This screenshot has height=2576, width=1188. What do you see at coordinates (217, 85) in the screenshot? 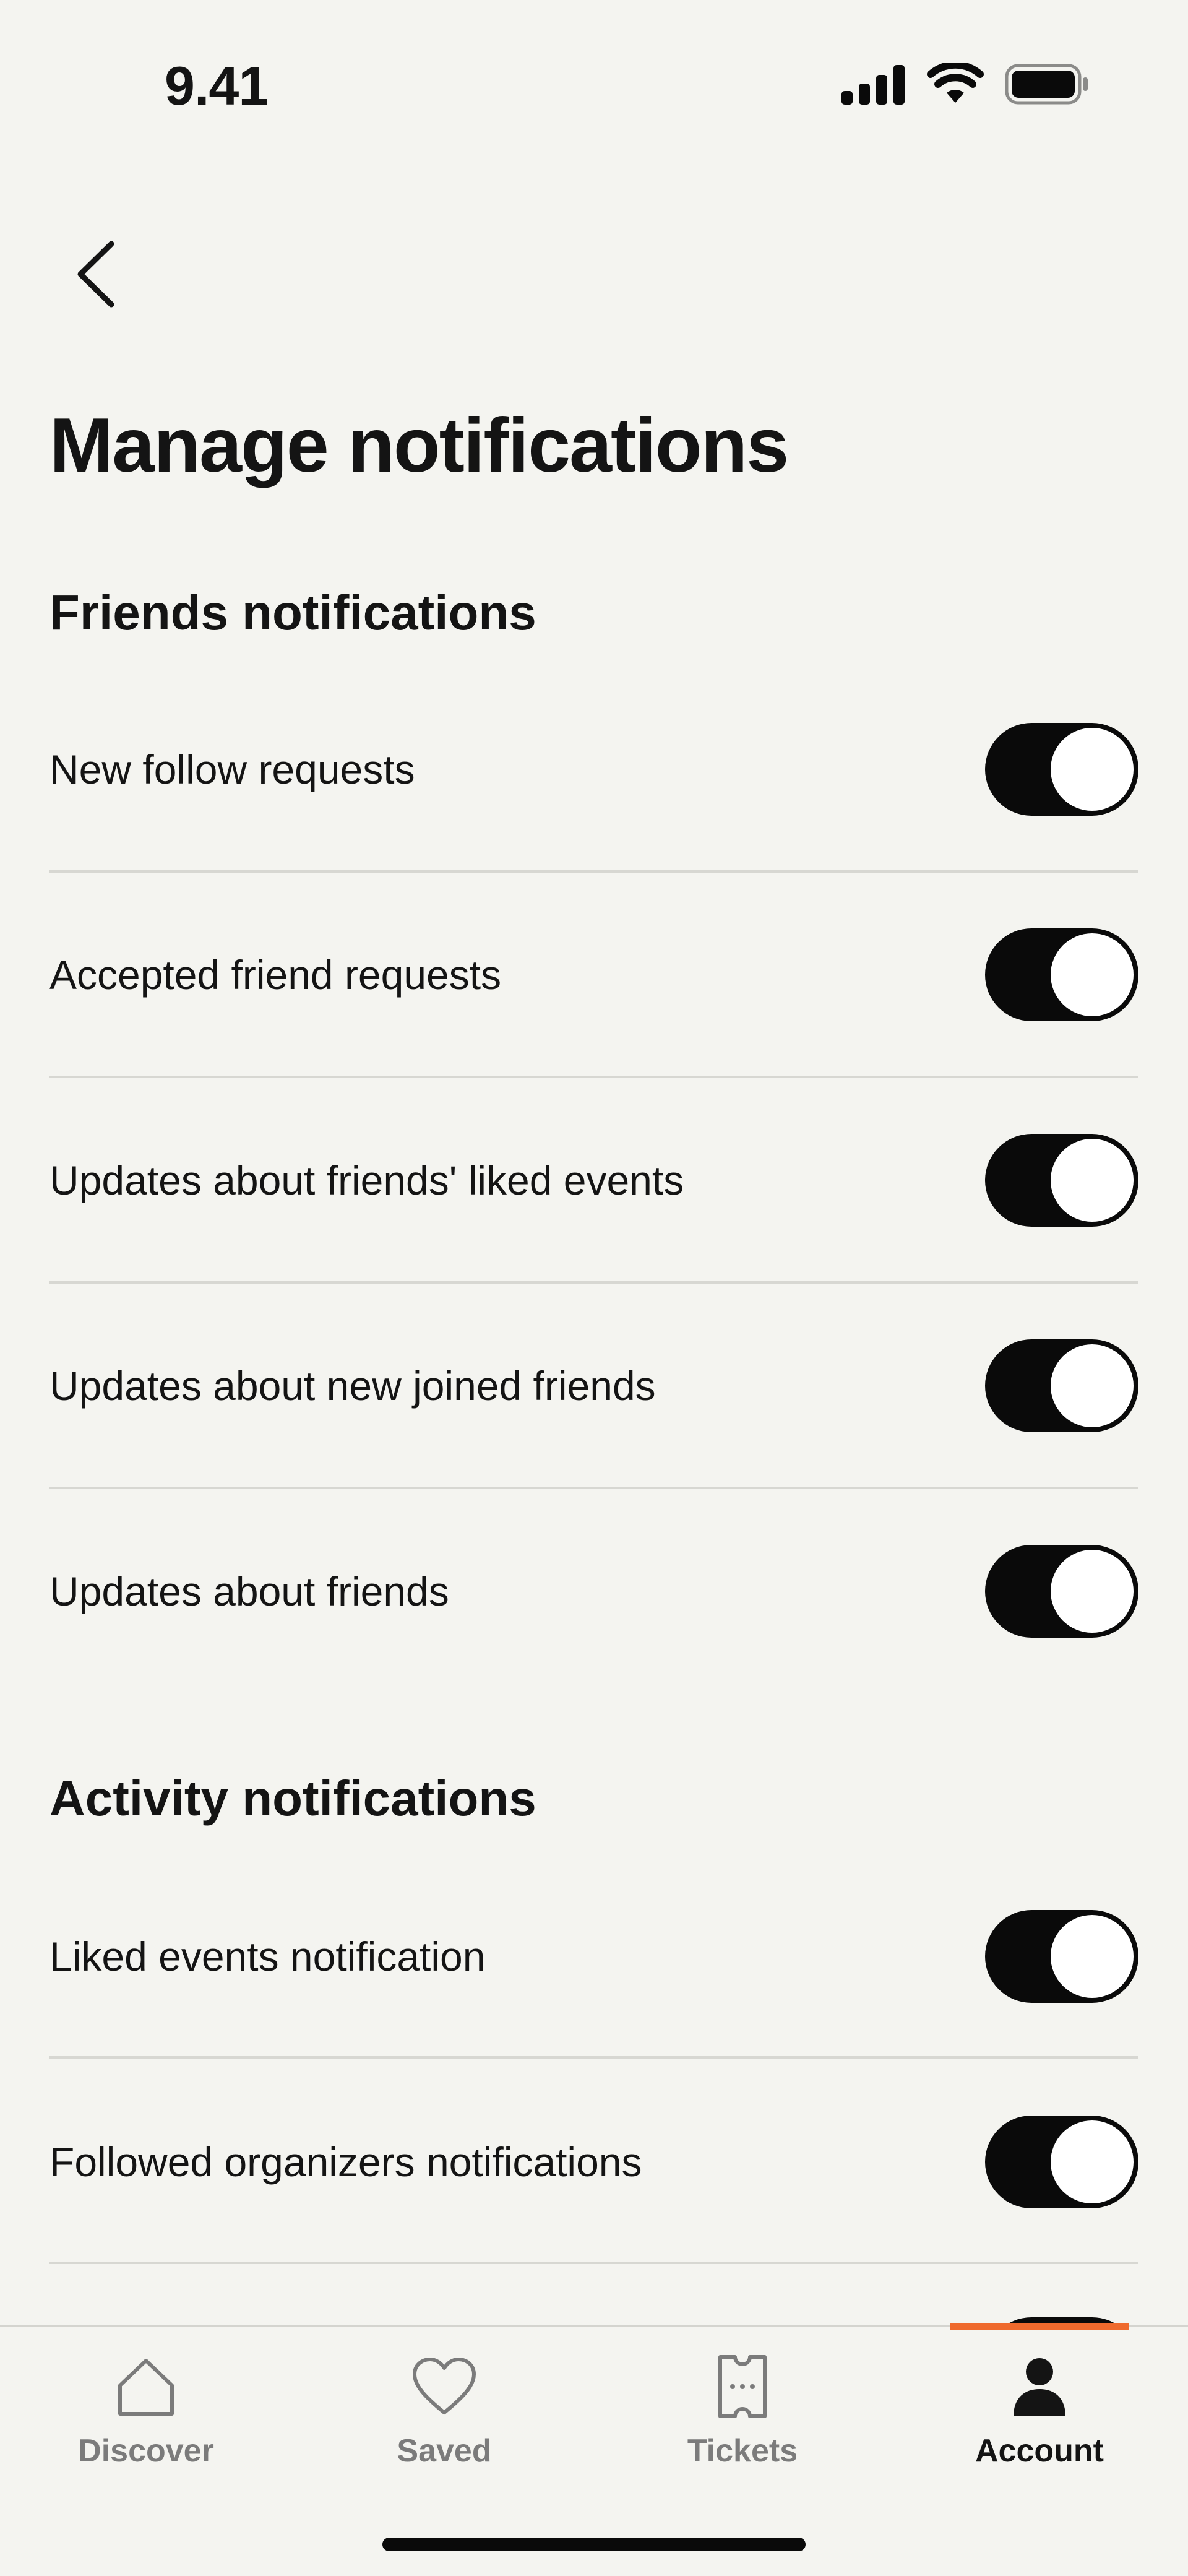
I see `status-time: 9.41` at bounding box center [217, 85].